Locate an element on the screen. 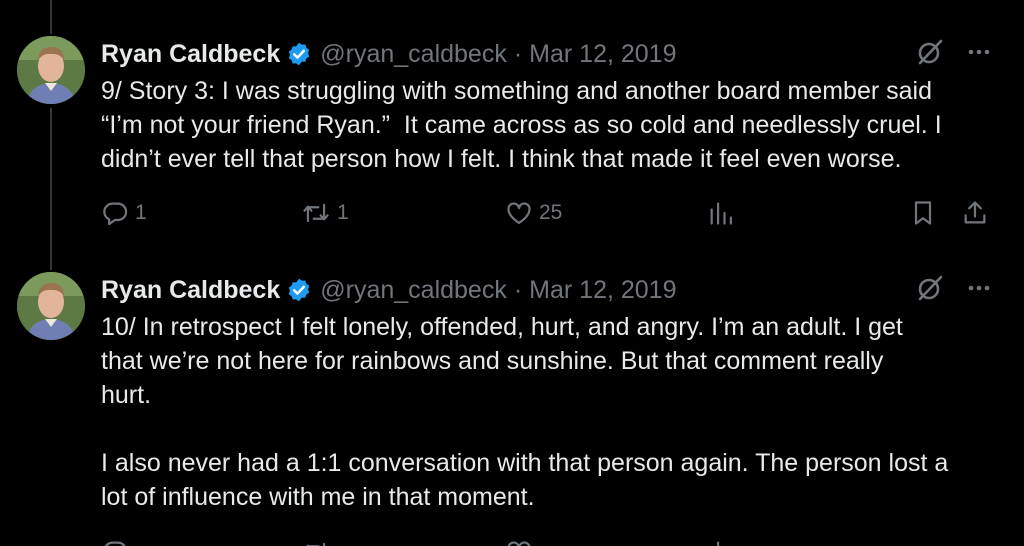 The width and height of the screenshot is (1024, 546). thread-line-top is located at coordinates (51, 17).